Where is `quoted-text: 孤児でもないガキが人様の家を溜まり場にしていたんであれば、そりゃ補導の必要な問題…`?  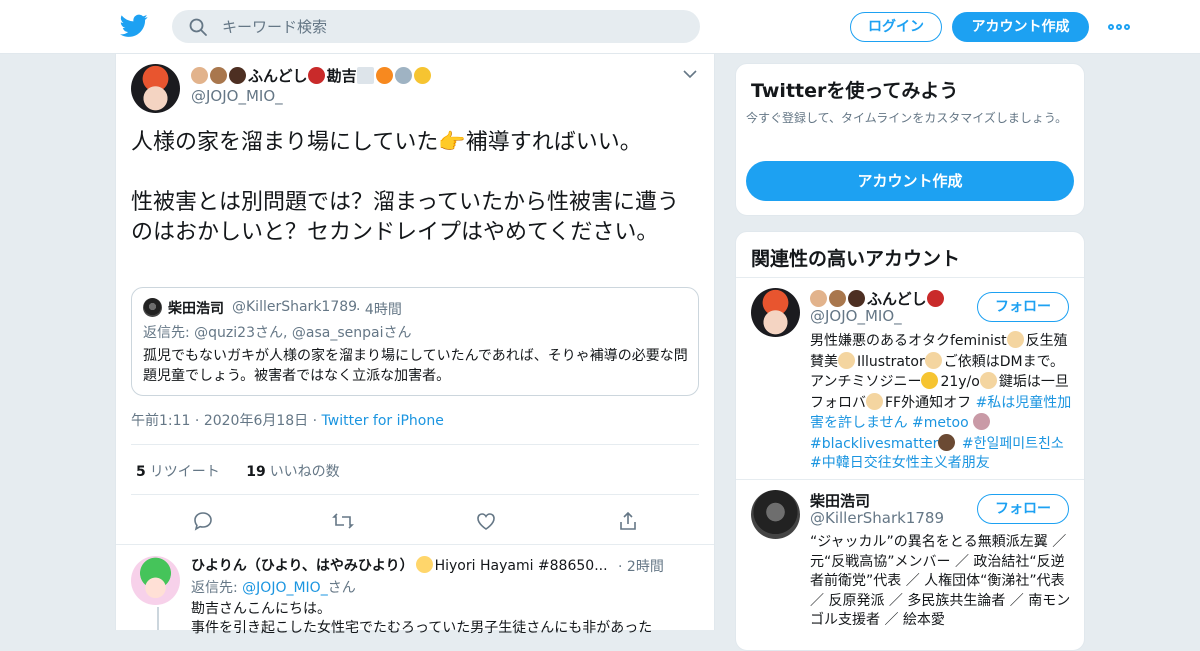 quoted-text: 孤児でもないガキが人様の家を溜まり場にしていたんであれば、そりゃ補導の必要な問題… is located at coordinates (415, 366).